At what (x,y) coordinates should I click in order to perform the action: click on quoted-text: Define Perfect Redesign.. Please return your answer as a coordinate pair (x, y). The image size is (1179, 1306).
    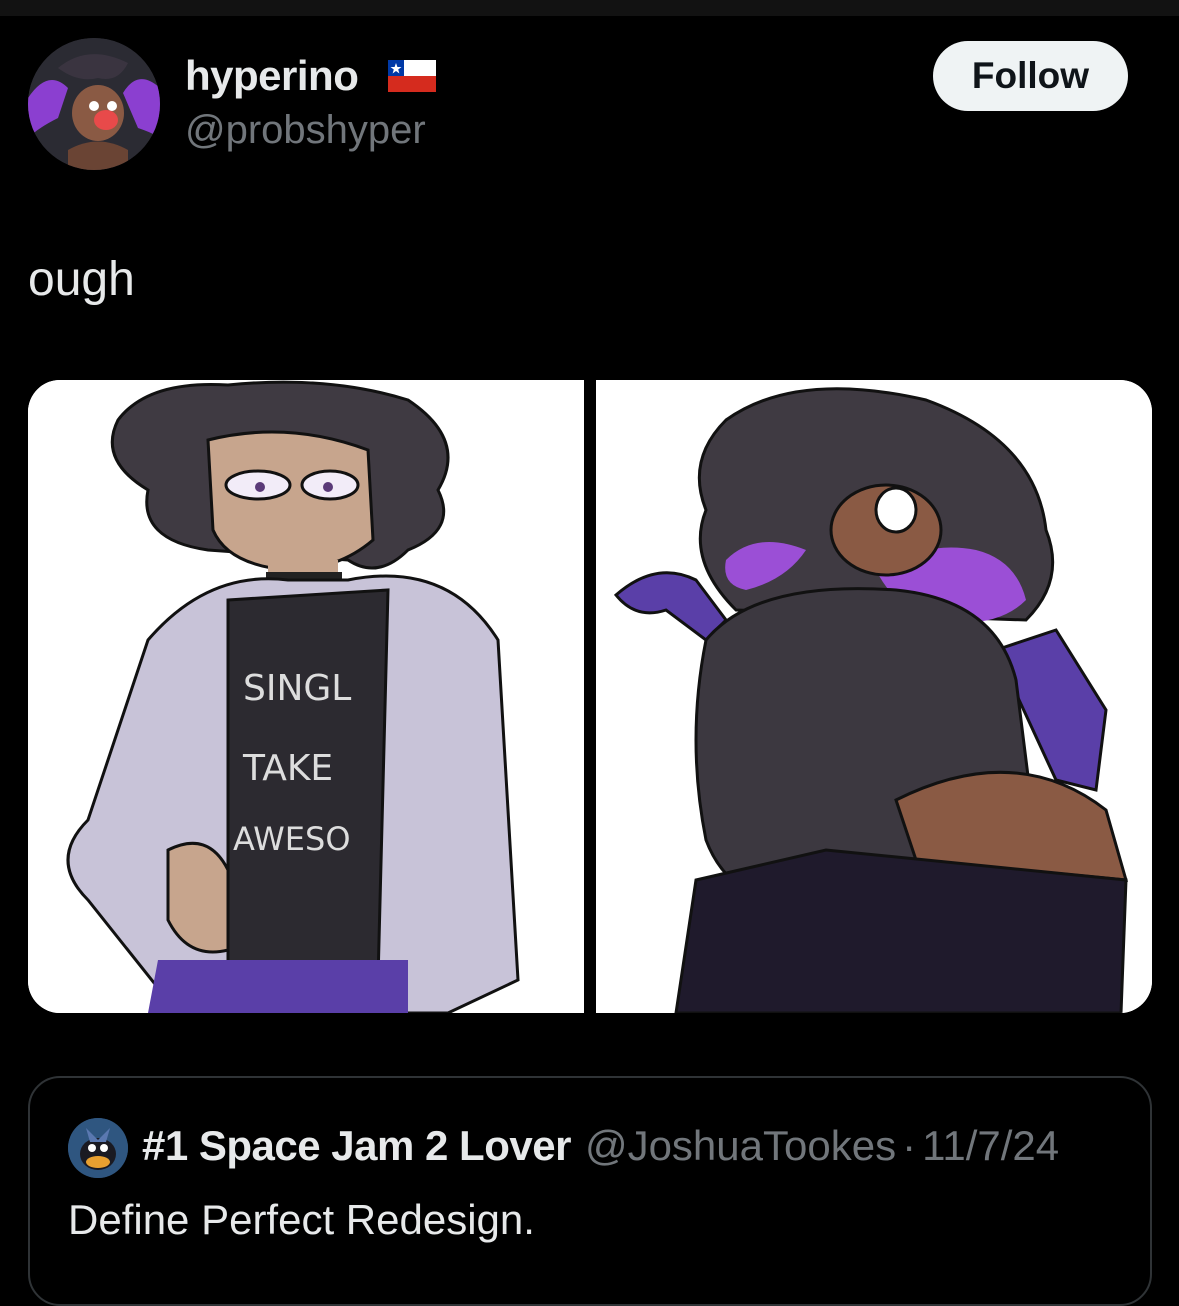
    Looking at the image, I should click on (301, 1219).